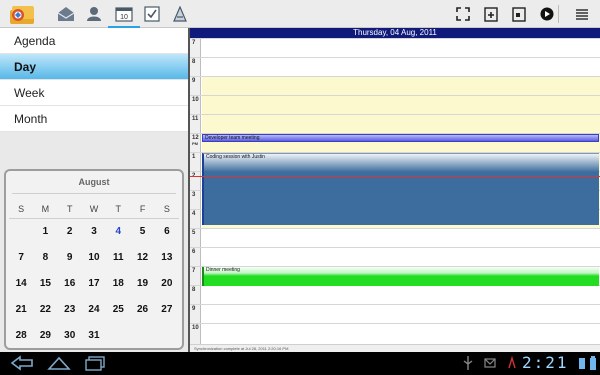  Describe the element at coordinates (94, 41) in the screenshot. I see `view-agenda: Agenda` at that location.